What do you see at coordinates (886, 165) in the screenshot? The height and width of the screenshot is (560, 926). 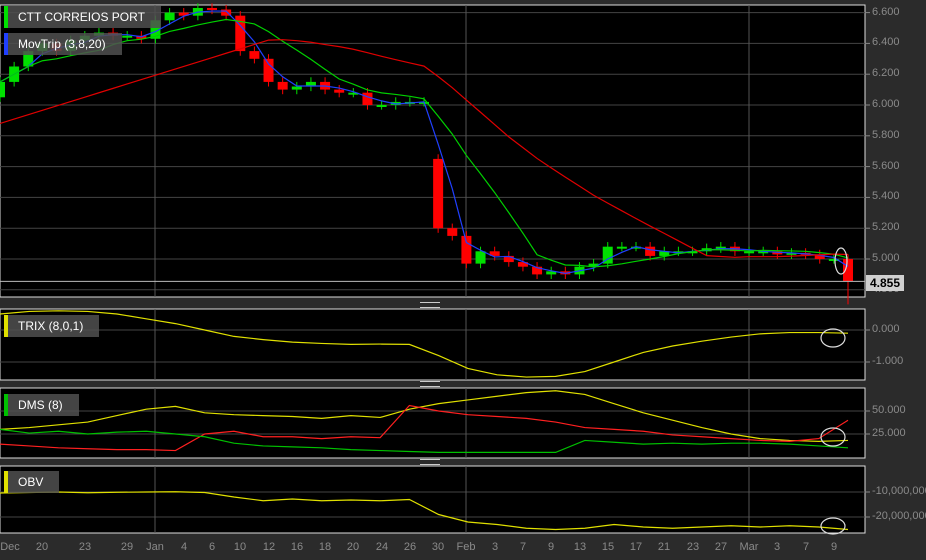 I see `price-tick: 5.600` at bounding box center [886, 165].